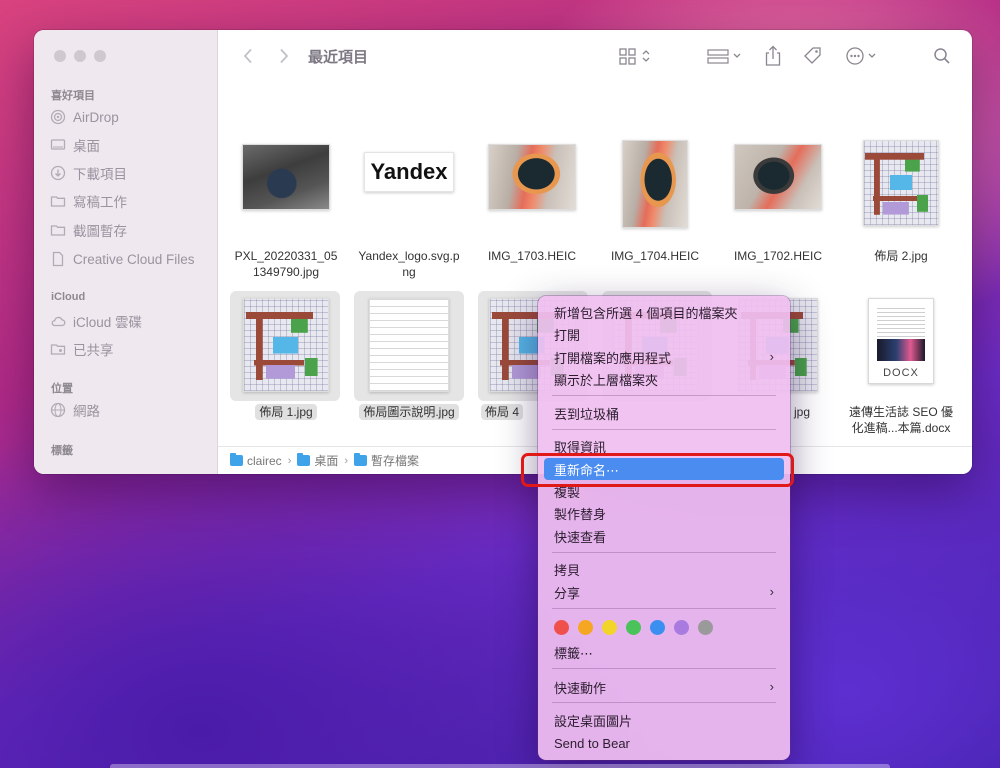 This screenshot has width=1000, height=768. Describe the element at coordinates (86, 411) in the screenshot. I see `sidebar-item-label: 網路` at that location.